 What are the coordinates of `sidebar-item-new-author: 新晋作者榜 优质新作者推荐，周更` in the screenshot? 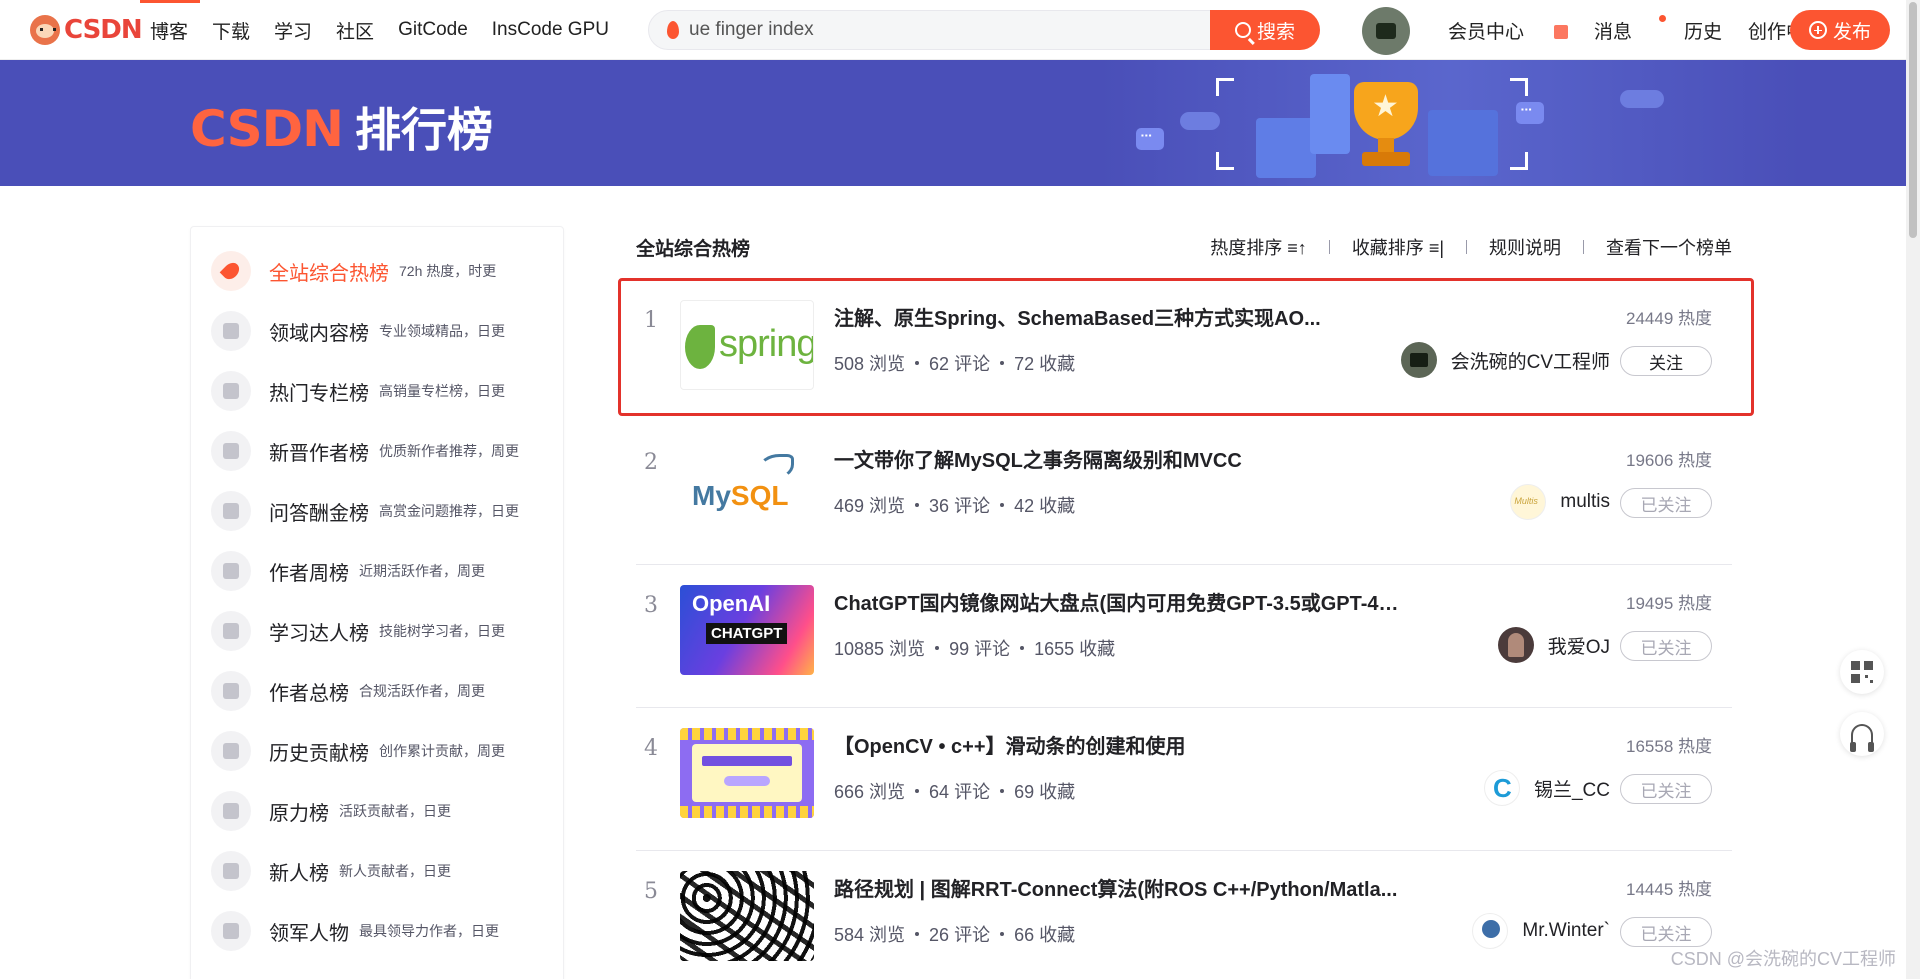 It's located at (365, 451).